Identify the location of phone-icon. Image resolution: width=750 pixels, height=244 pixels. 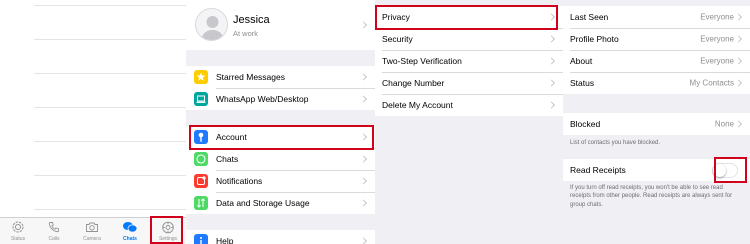
(53, 227).